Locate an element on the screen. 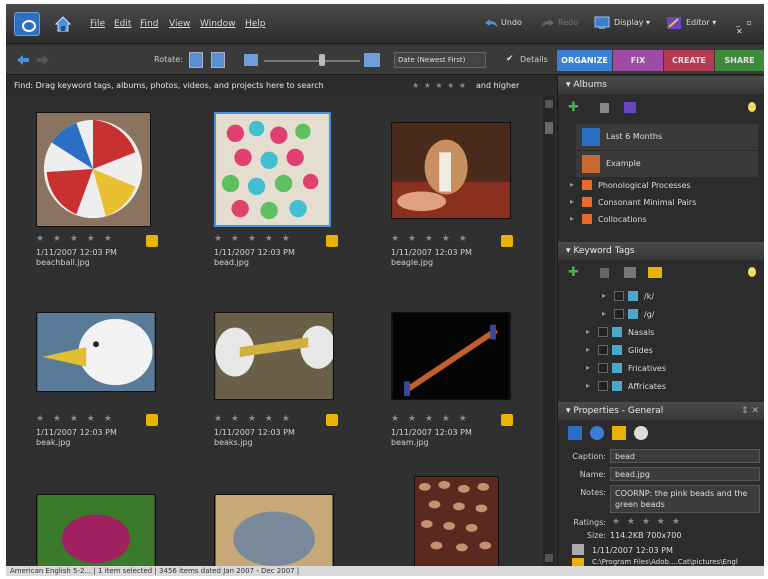  display-button: Display ▾ is located at coordinates (632, 22).